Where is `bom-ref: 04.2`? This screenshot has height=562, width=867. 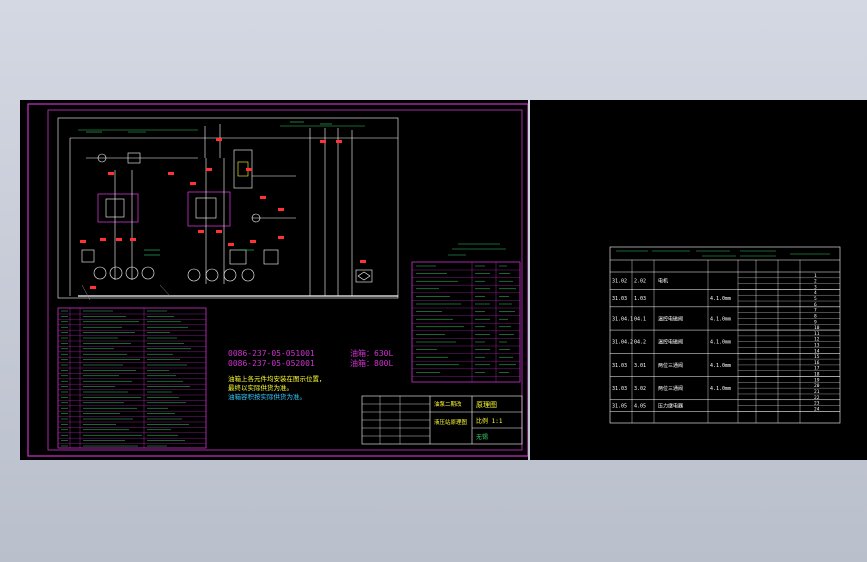 bom-ref: 04.2 is located at coordinates (640, 343).